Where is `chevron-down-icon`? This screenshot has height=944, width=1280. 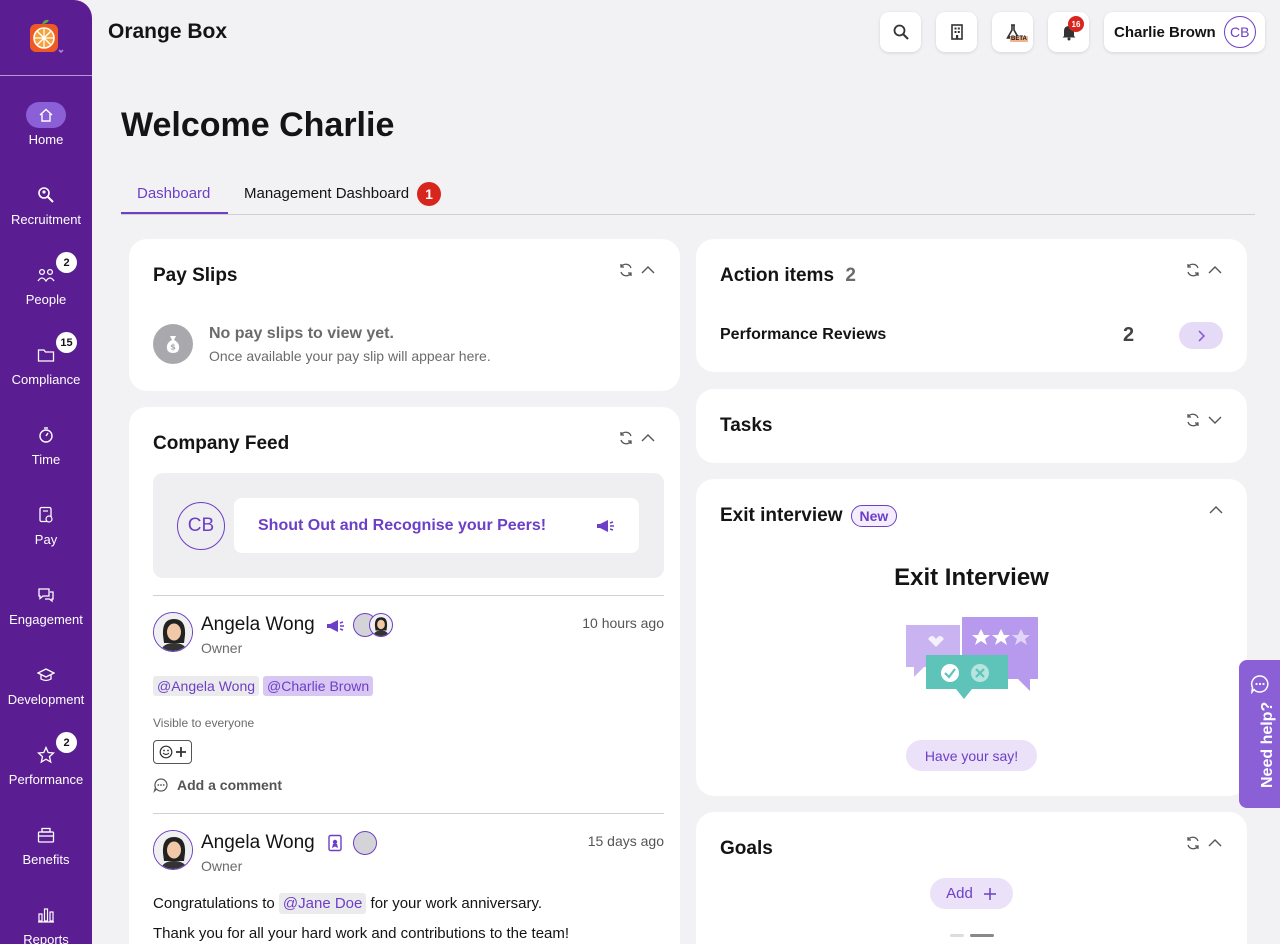
chevron-down-icon is located at coordinates (1215, 420).